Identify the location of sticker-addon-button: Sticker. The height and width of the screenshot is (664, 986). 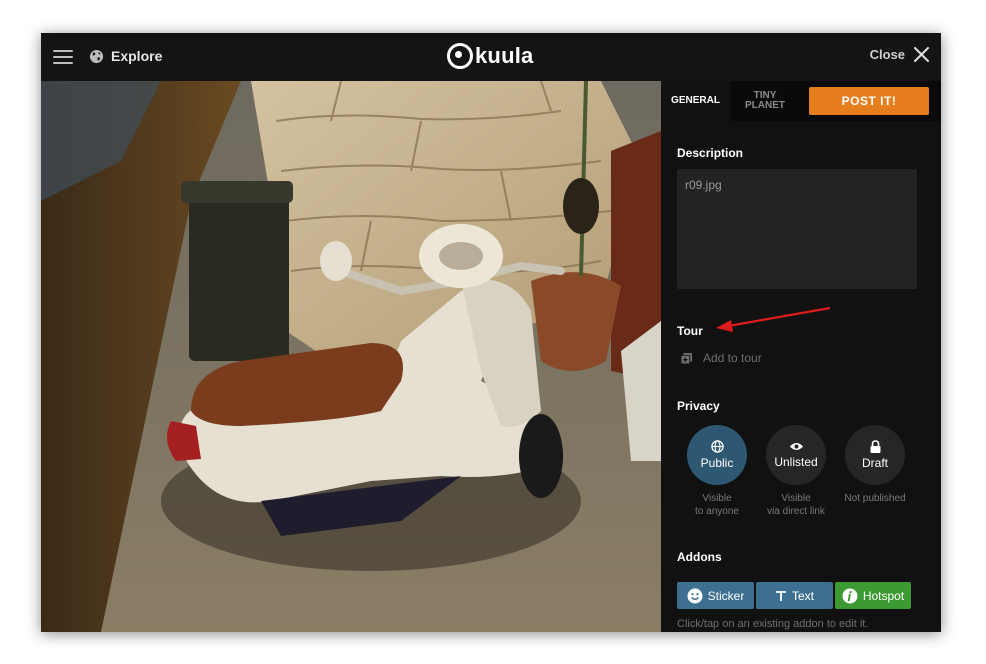
(715, 595).